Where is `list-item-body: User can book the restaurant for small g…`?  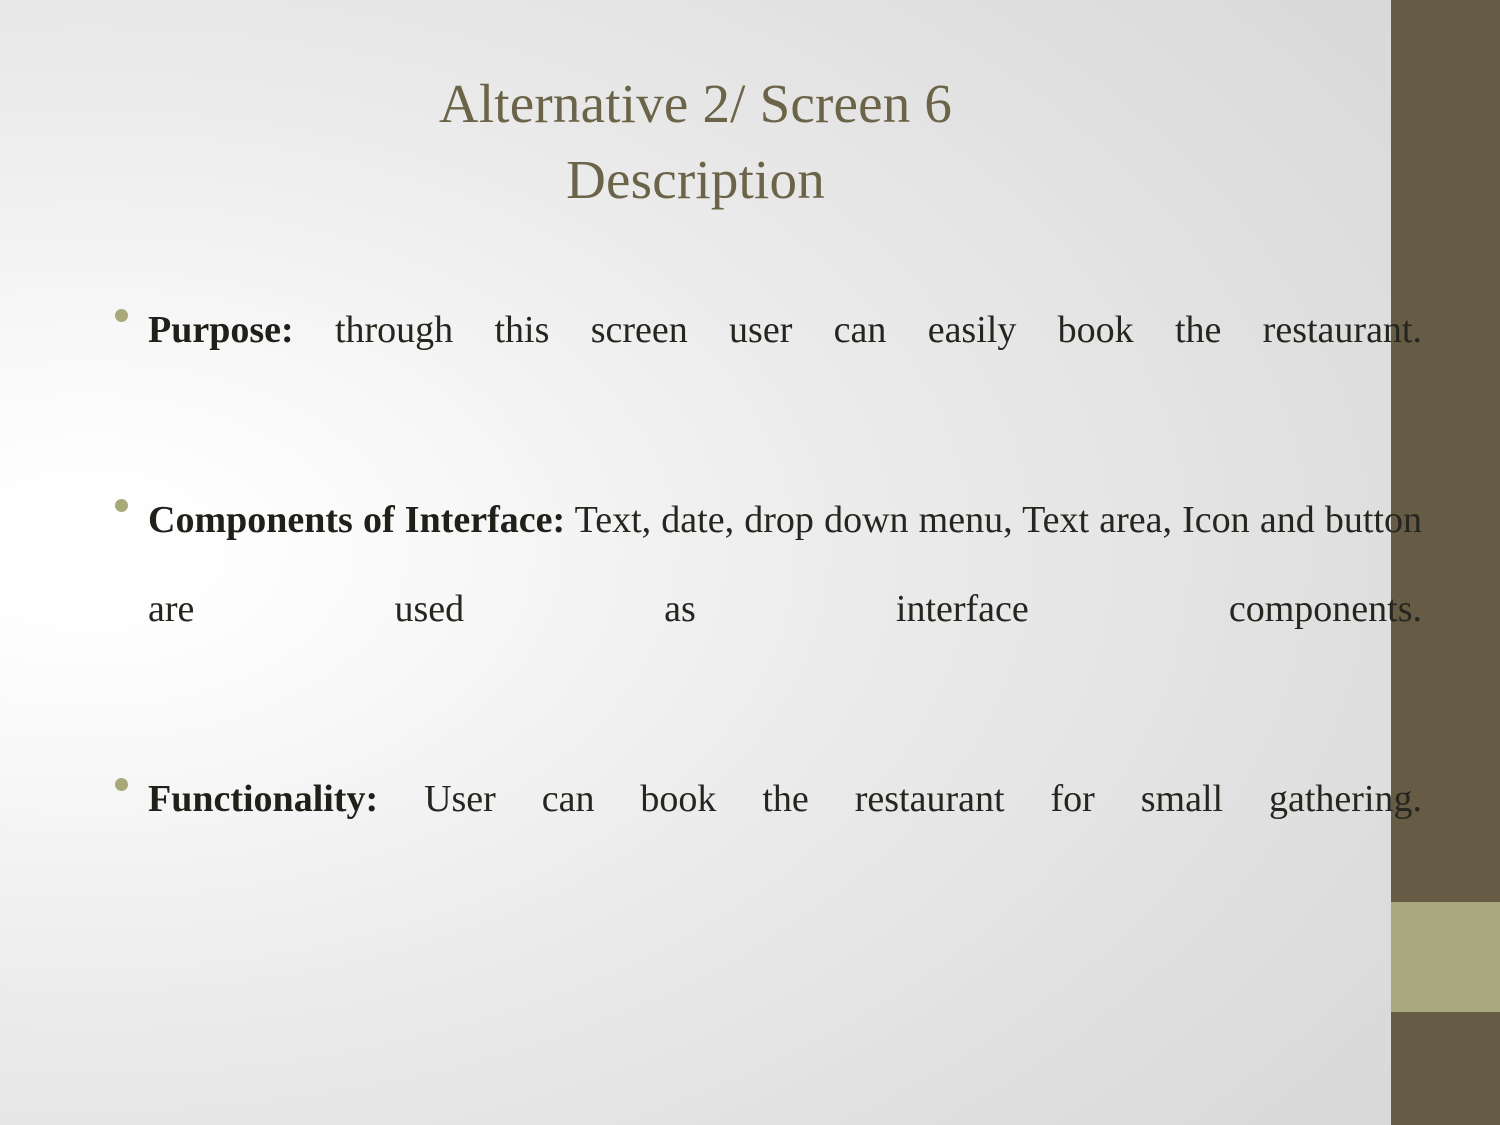 list-item-body: User can book the restaurant for small g… is located at coordinates (900, 799).